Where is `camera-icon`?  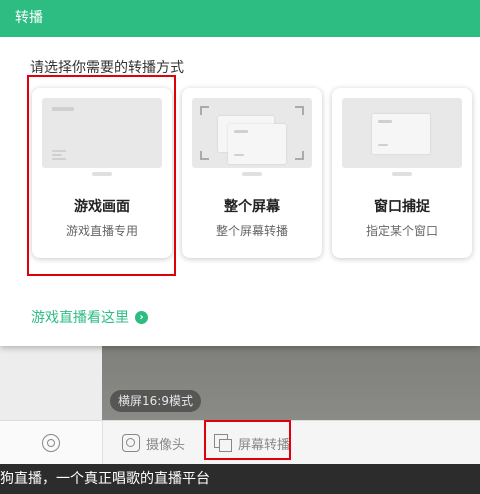 camera-icon is located at coordinates (131, 443).